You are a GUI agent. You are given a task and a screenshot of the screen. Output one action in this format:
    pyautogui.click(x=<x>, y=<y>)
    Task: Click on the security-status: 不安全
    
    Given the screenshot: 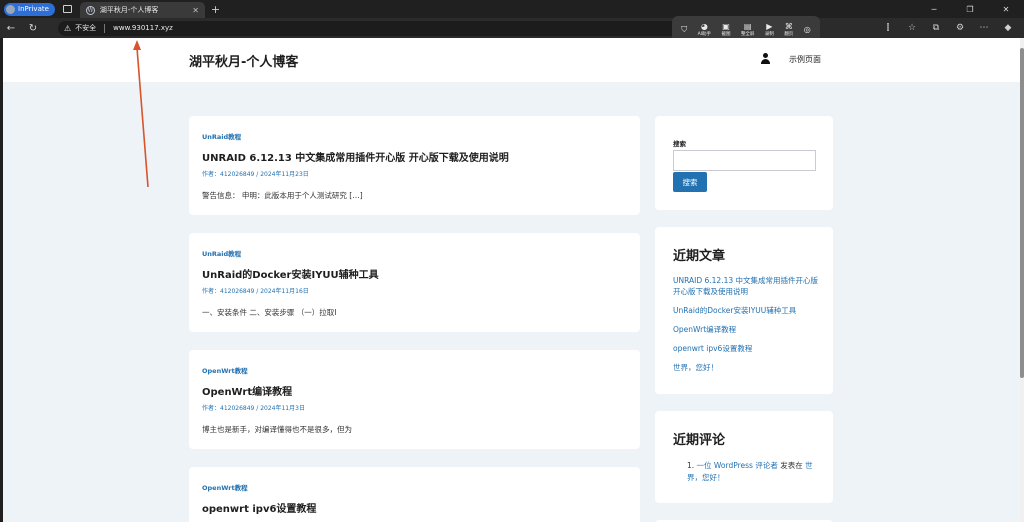 What is the action you would take?
    pyautogui.click(x=86, y=28)
    